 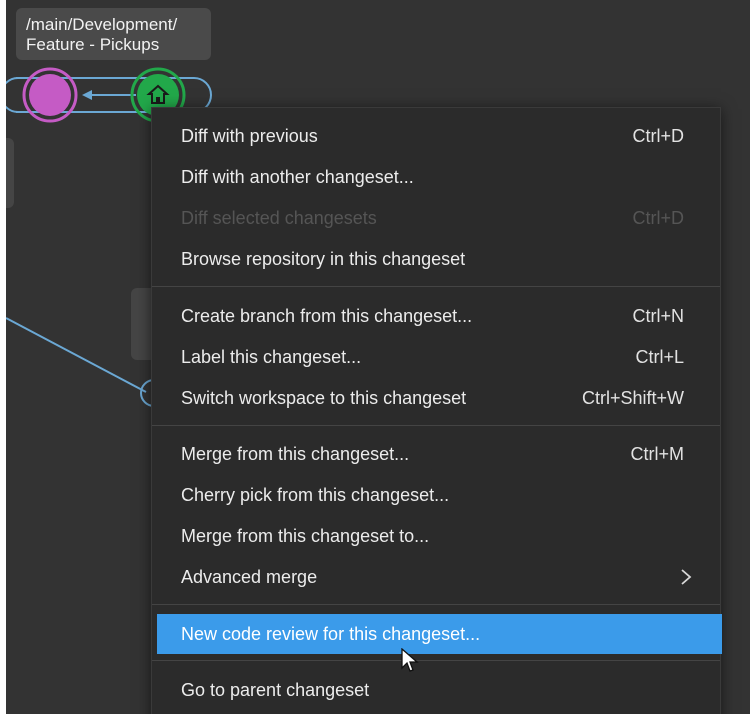 What do you see at coordinates (436, 357) in the screenshot?
I see `menu-item-label-changeset: Label this changeset... Ctrl+L` at bounding box center [436, 357].